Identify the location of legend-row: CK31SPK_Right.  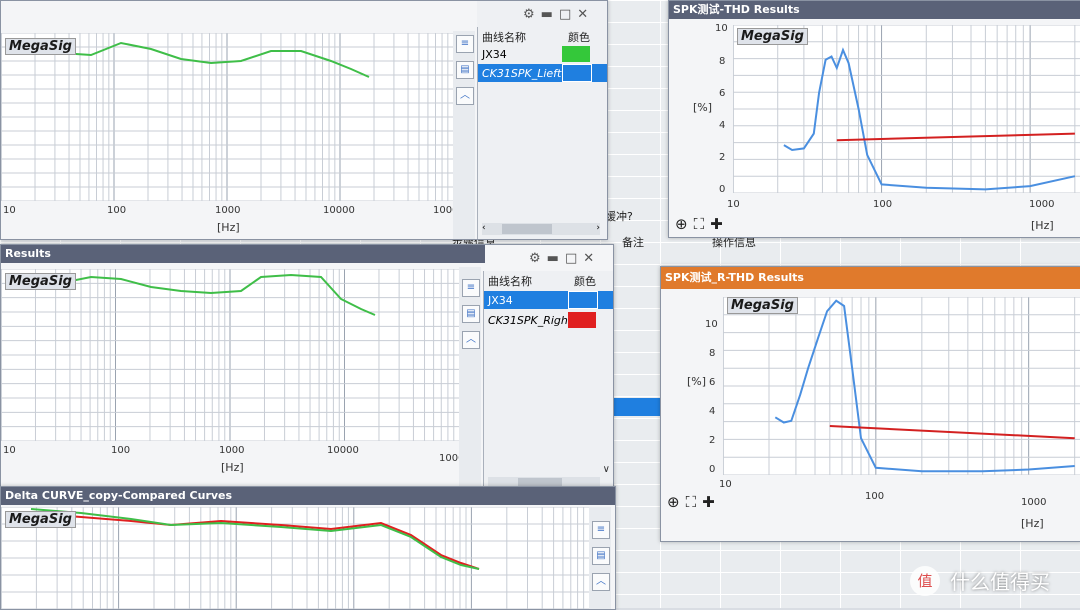
(548, 320).